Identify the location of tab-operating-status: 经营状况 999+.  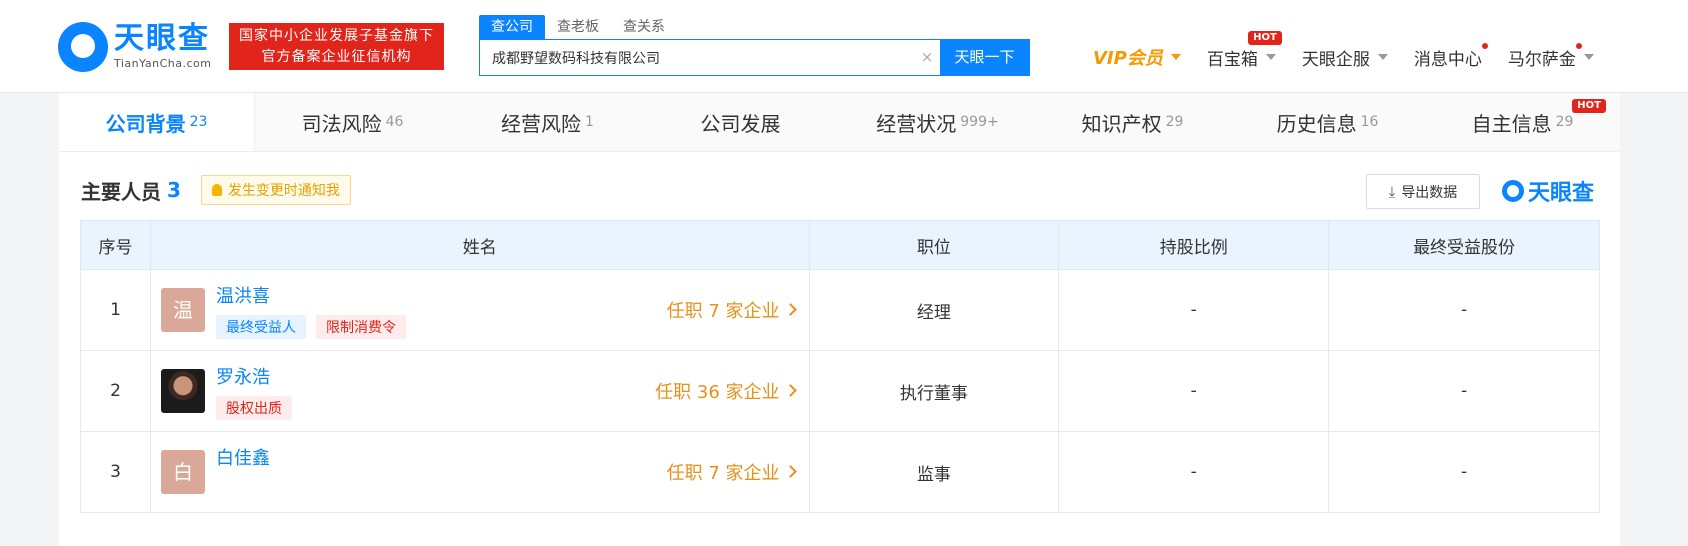
(937, 122).